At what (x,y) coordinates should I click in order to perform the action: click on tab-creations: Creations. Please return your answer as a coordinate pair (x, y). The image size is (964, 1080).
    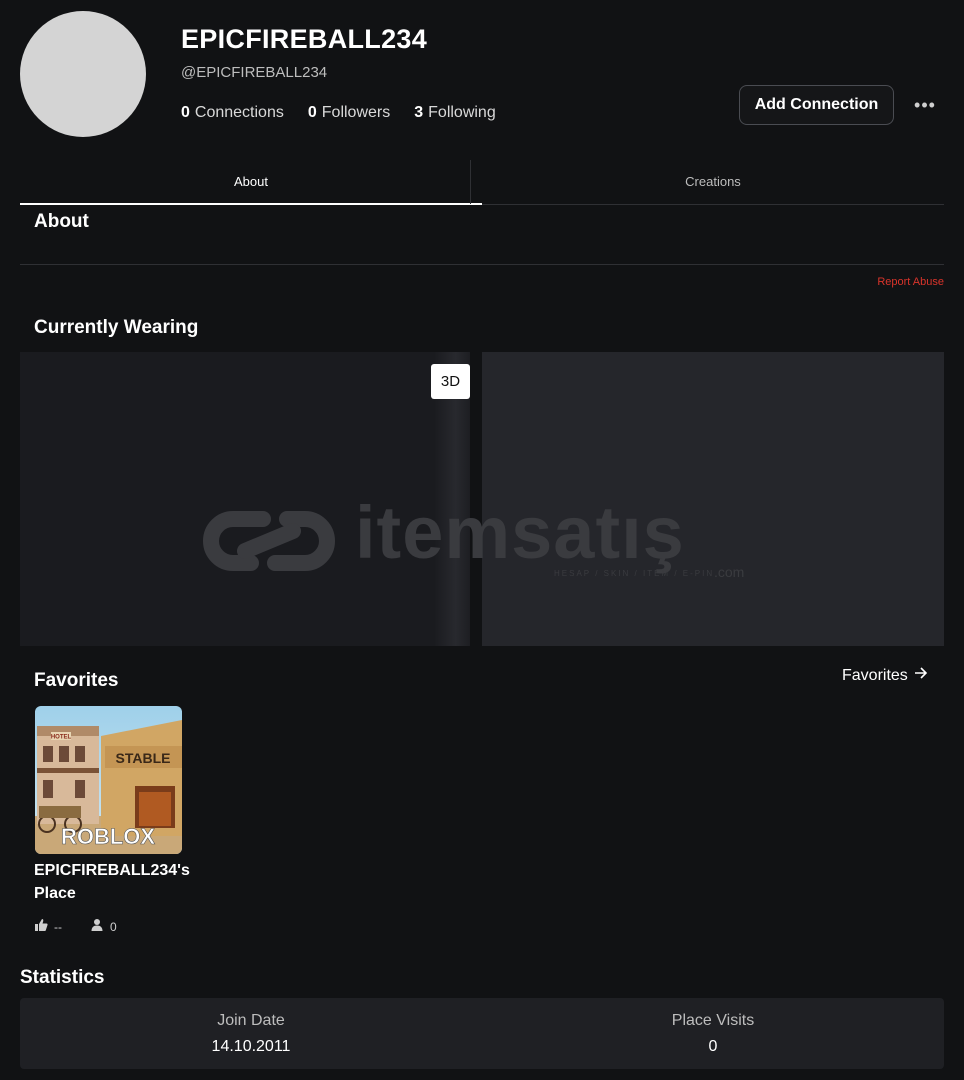
    Looking at the image, I should click on (713, 181).